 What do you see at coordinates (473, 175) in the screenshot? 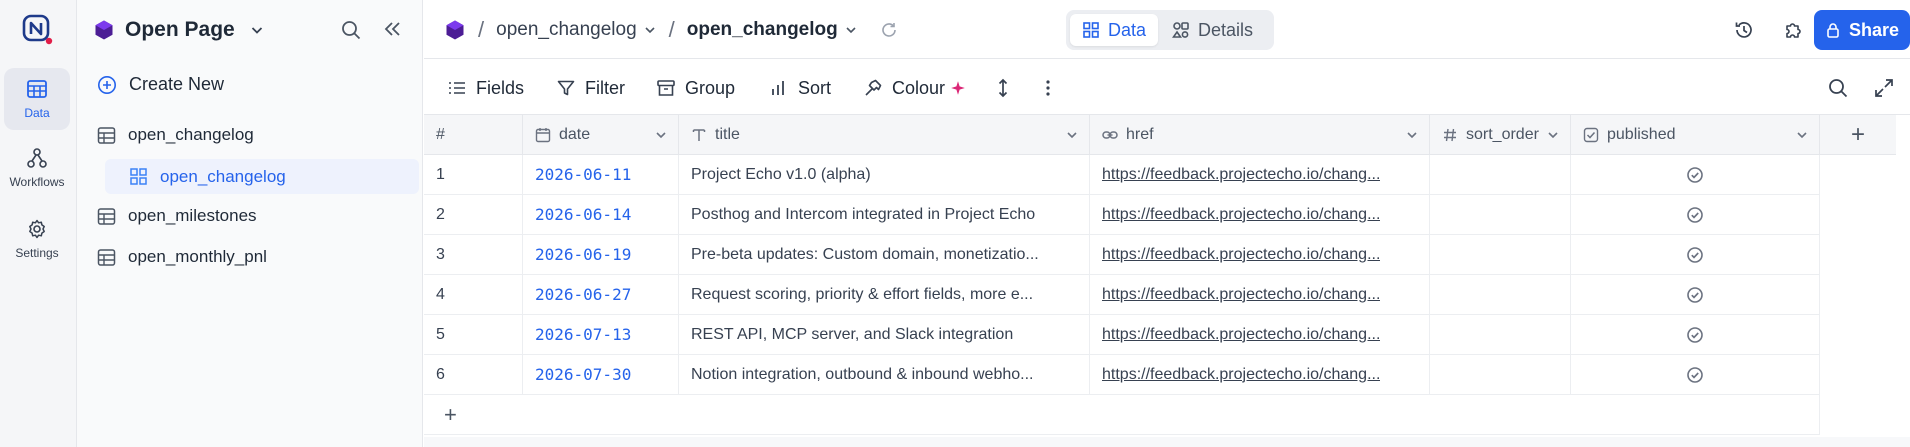
I see `cell-n: 1` at bounding box center [473, 175].